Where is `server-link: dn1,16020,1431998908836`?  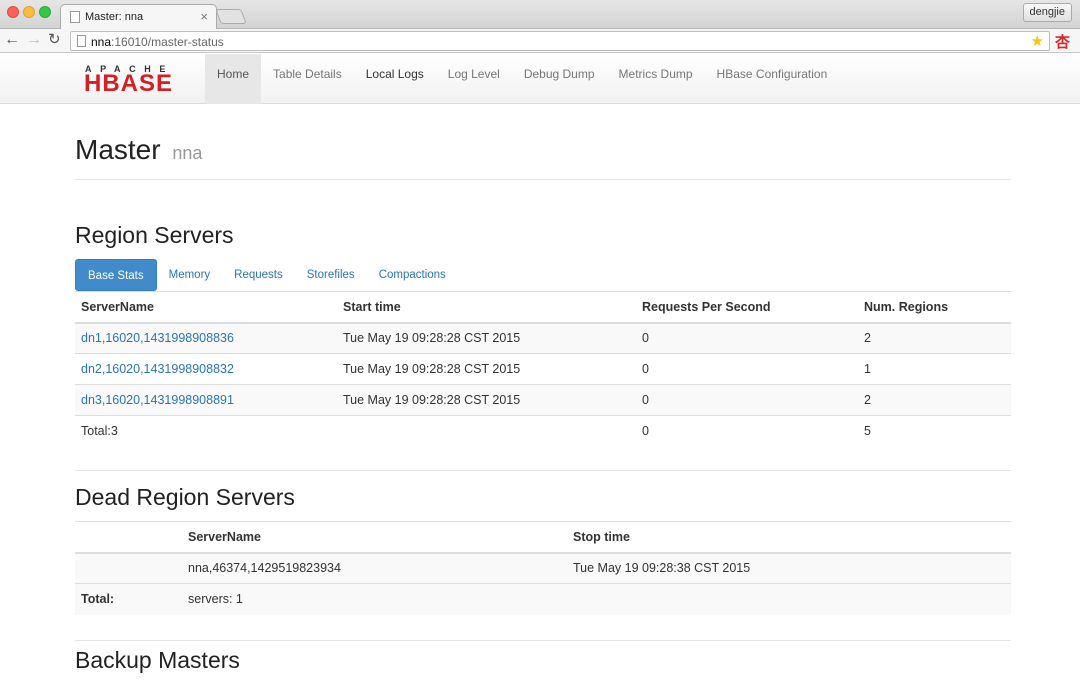 server-link: dn1,16020,1431998908836 is located at coordinates (157, 338).